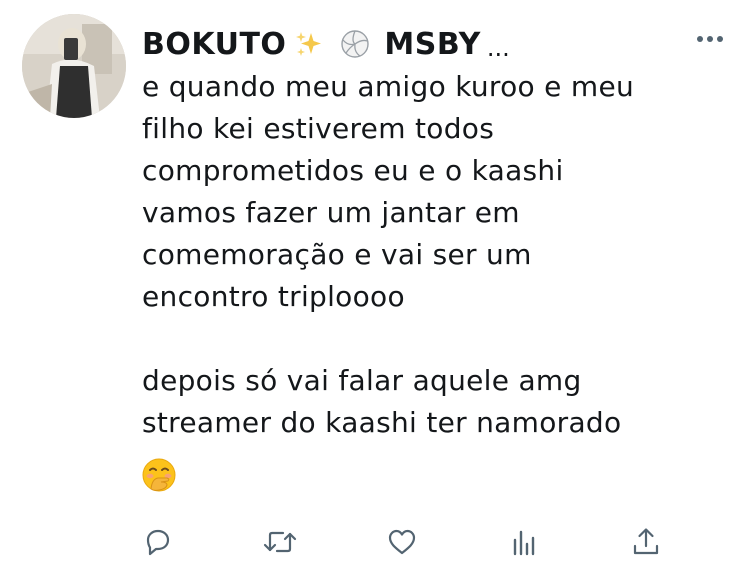 Image resolution: width=750 pixels, height=567 pixels. What do you see at coordinates (158, 542) in the screenshot?
I see `reply-icon` at bounding box center [158, 542].